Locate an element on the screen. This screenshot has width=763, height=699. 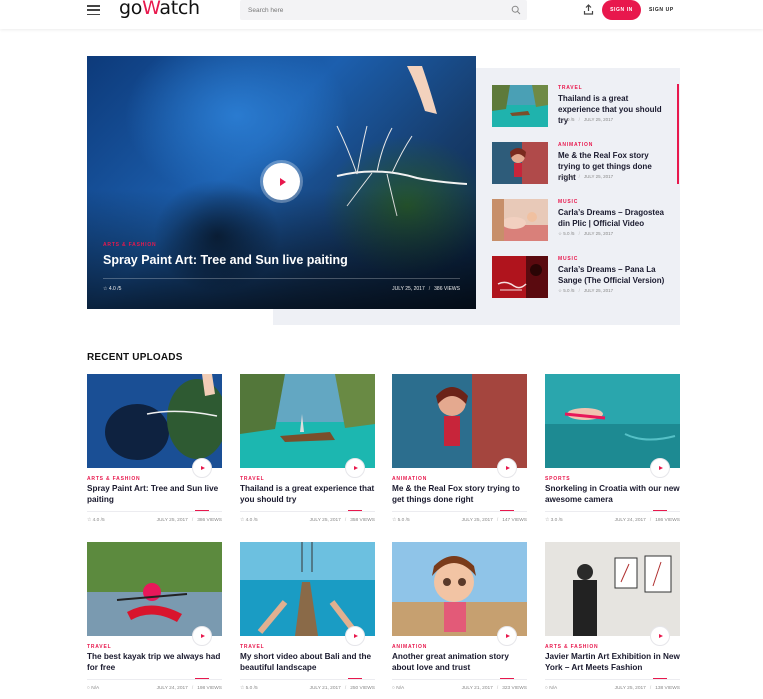
sign-in-button: SIGN IN is located at coordinates (621, 10).